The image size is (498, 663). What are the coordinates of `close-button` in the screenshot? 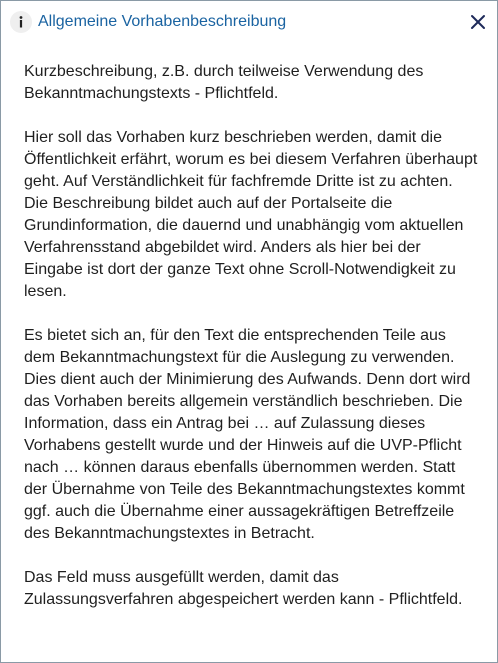 It's located at (478, 22).